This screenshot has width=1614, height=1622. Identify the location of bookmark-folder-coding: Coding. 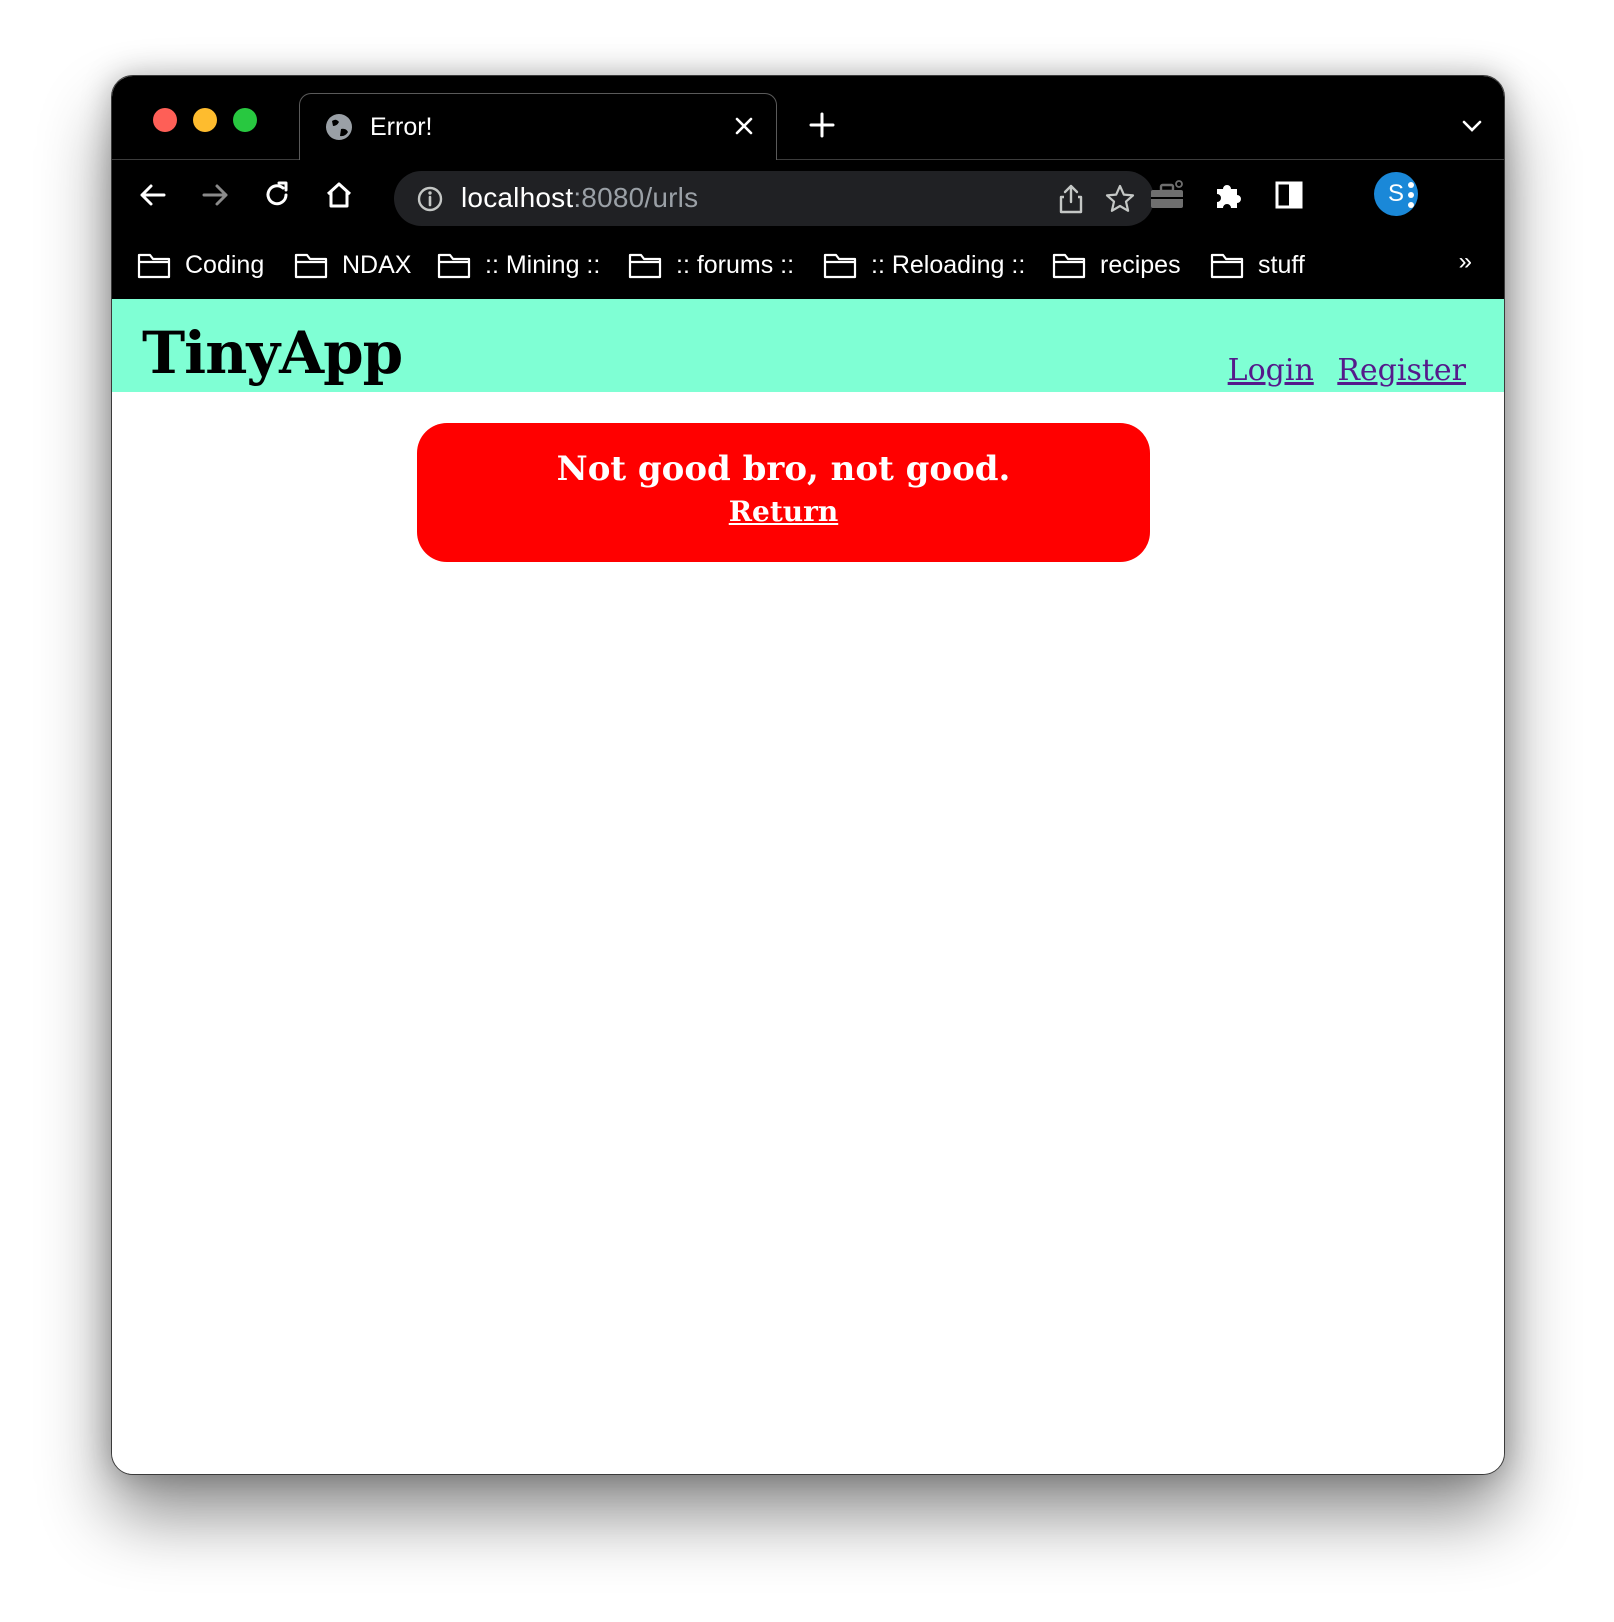
(200, 265).